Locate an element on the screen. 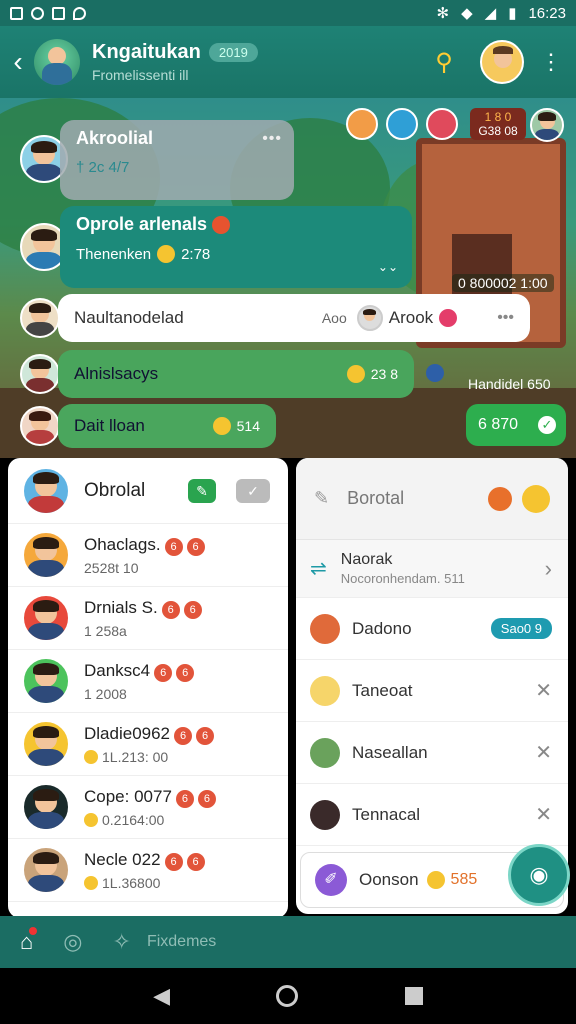 This screenshot has width=576, height=1024. back-arrow-icon: ‹ is located at coordinates (18, 62).